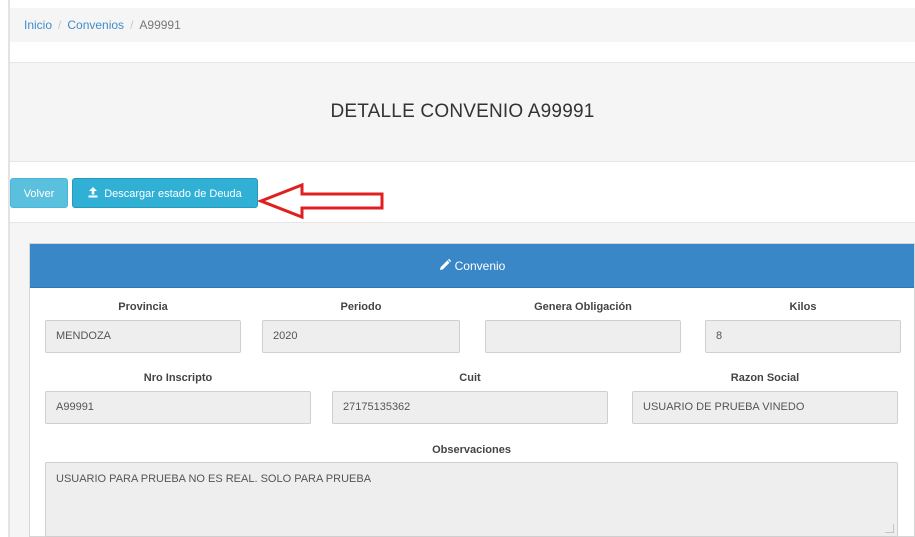 The image size is (915, 537). I want to click on periodo-field: 2020, so click(361, 336).